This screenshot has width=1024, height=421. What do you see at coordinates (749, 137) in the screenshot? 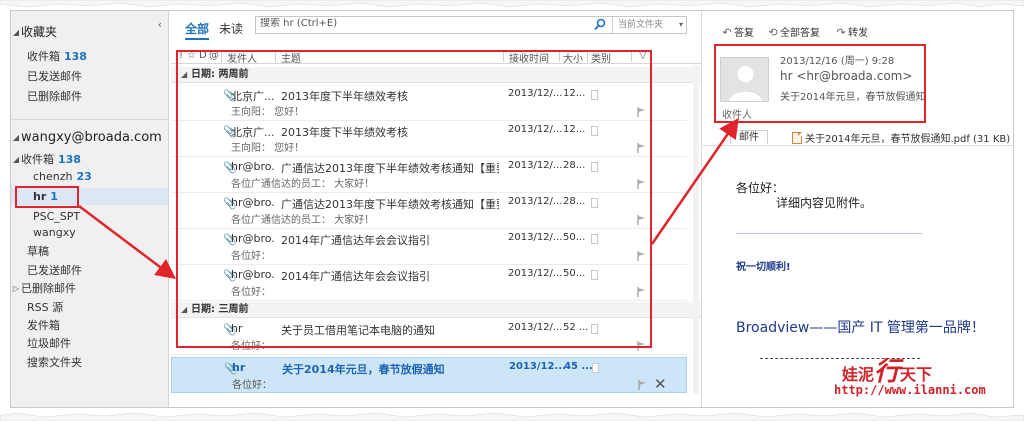
I see `message-tab: 邮件` at bounding box center [749, 137].